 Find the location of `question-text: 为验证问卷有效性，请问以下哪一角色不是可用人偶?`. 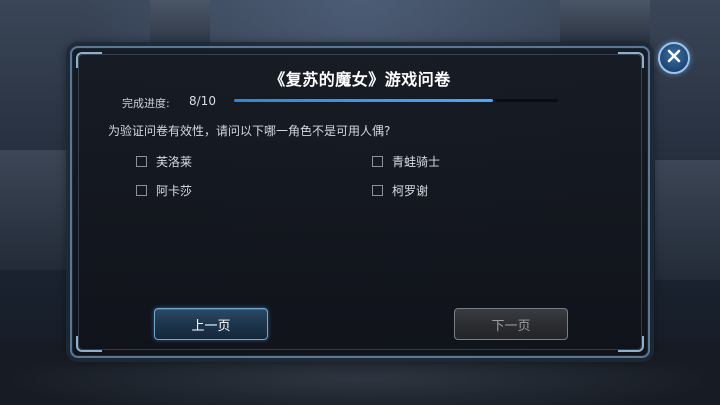

question-text: 为验证问卷有效性，请问以下哪一角色不是可用人偶? is located at coordinates (249, 131).